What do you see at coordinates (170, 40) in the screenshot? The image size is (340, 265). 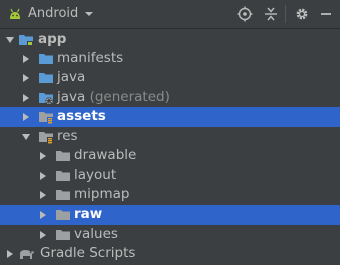 I see `tree-item-app: app` at bounding box center [170, 40].